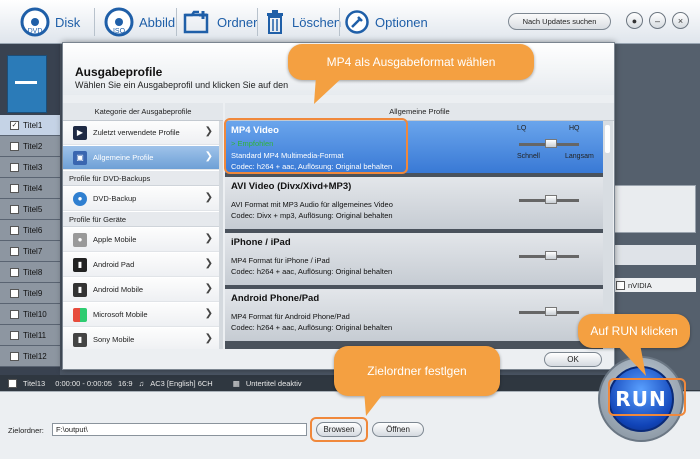 The width and height of the screenshot is (700, 459). I want to click on phone-icon: ▮, so click(80, 289).